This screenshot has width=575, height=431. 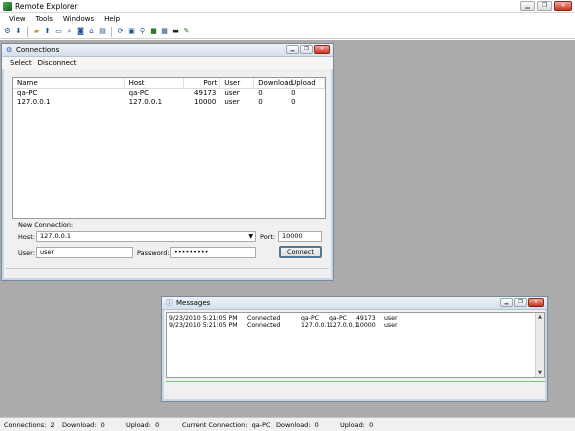 I want to click on menu-windows: Windows, so click(x=78, y=19).